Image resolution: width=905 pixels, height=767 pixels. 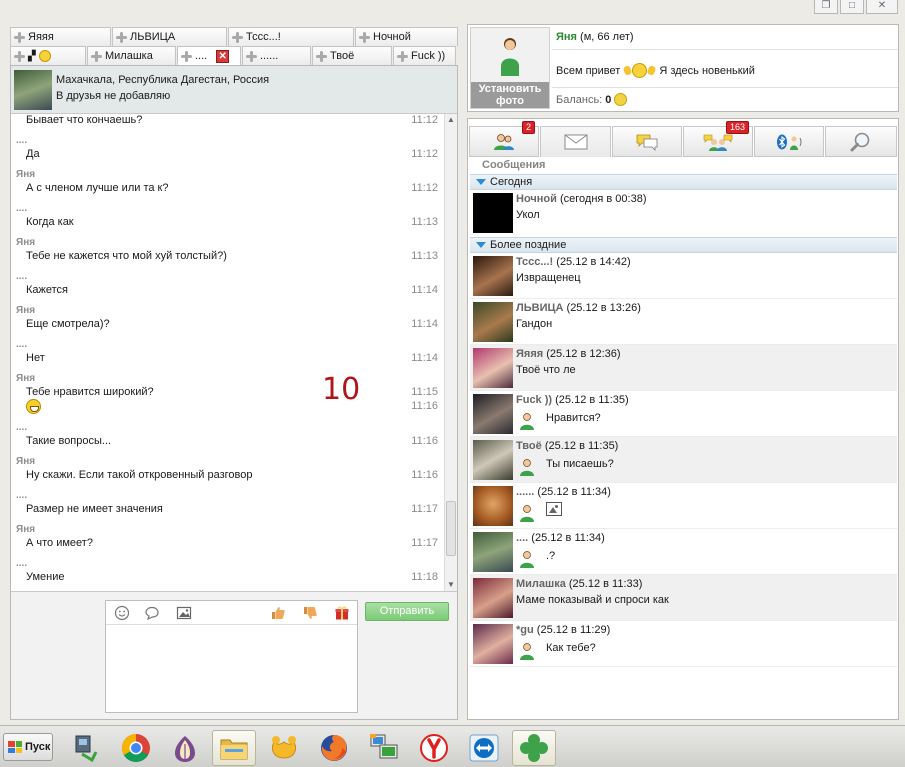 I want to click on tab-label: ЛЬВИЦА, so click(x=153, y=36).